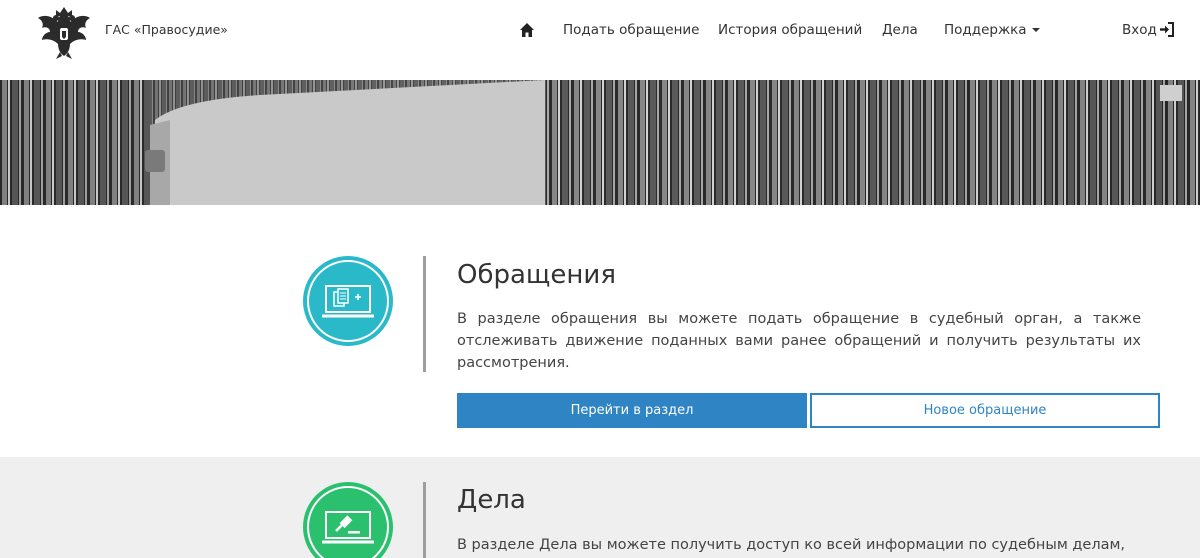  I want to click on nav-appeal-history: История обращений, so click(790, 30).